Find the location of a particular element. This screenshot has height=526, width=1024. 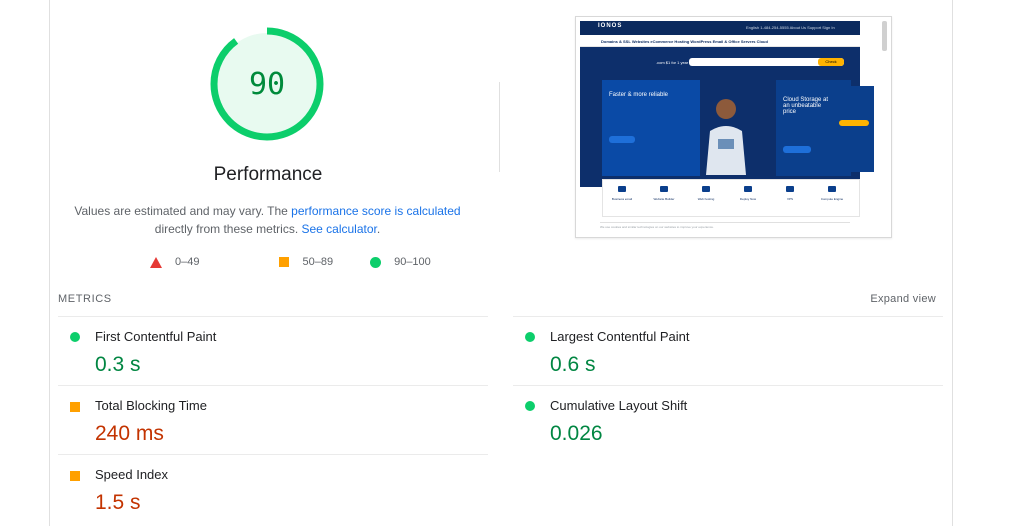

metric-label: First Contentful Paint is located at coordinates (156, 336).